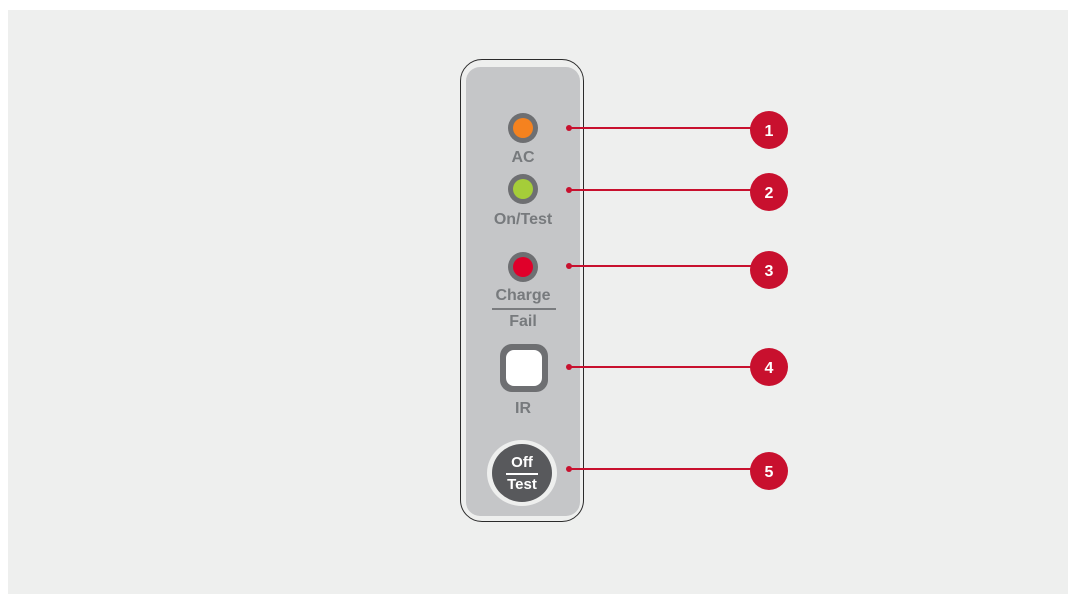  Describe the element at coordinates (769, 193) in the screenshot. I see `callout-number: 2` at that location.